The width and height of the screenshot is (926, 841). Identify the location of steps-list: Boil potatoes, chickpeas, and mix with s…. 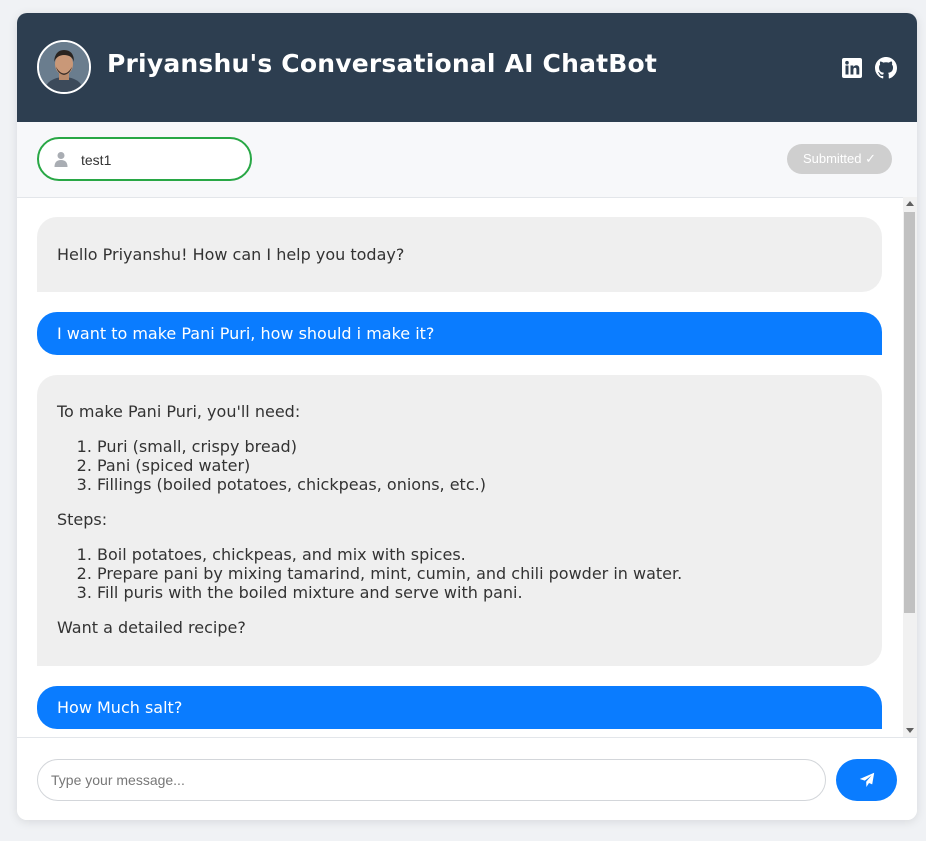
(459, 573).